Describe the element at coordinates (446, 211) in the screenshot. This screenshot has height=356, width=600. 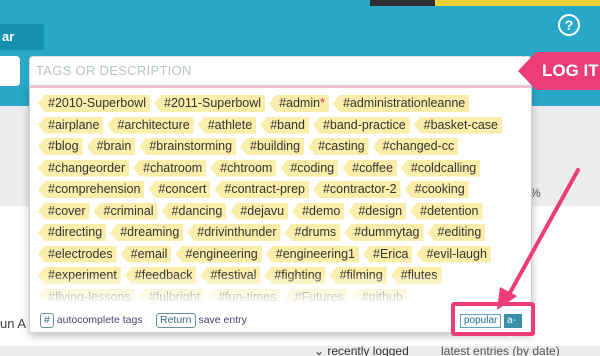
I see `tag-chip: #detention` at that location.